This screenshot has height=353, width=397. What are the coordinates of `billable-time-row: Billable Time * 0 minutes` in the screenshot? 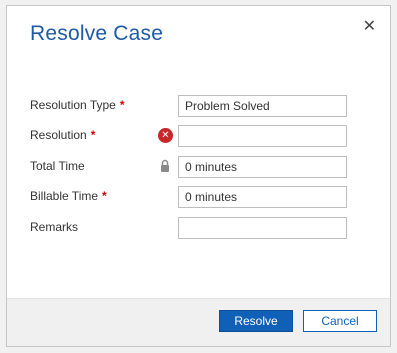 It's located at (198, 197).